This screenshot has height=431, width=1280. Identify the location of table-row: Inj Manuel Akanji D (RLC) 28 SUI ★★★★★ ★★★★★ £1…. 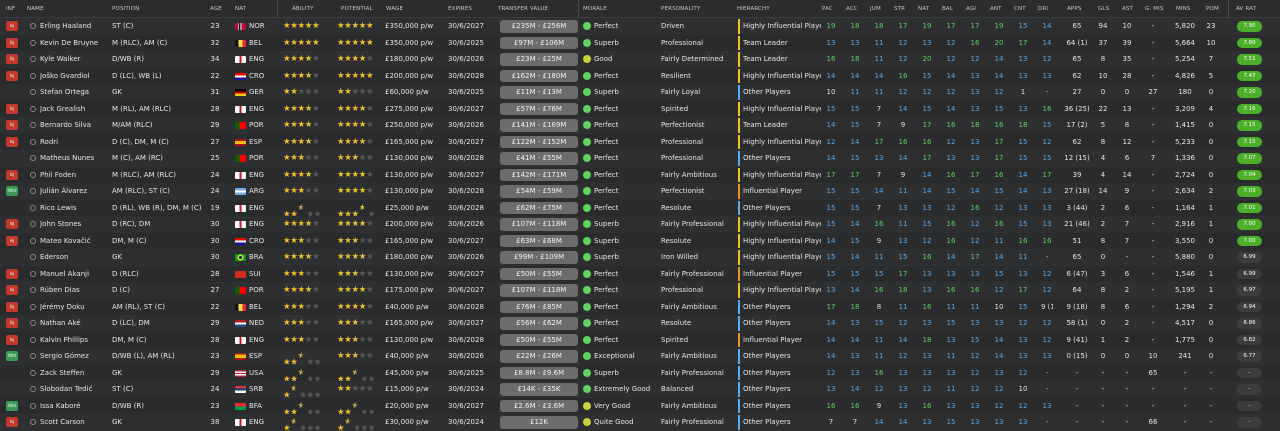
(640, 274).